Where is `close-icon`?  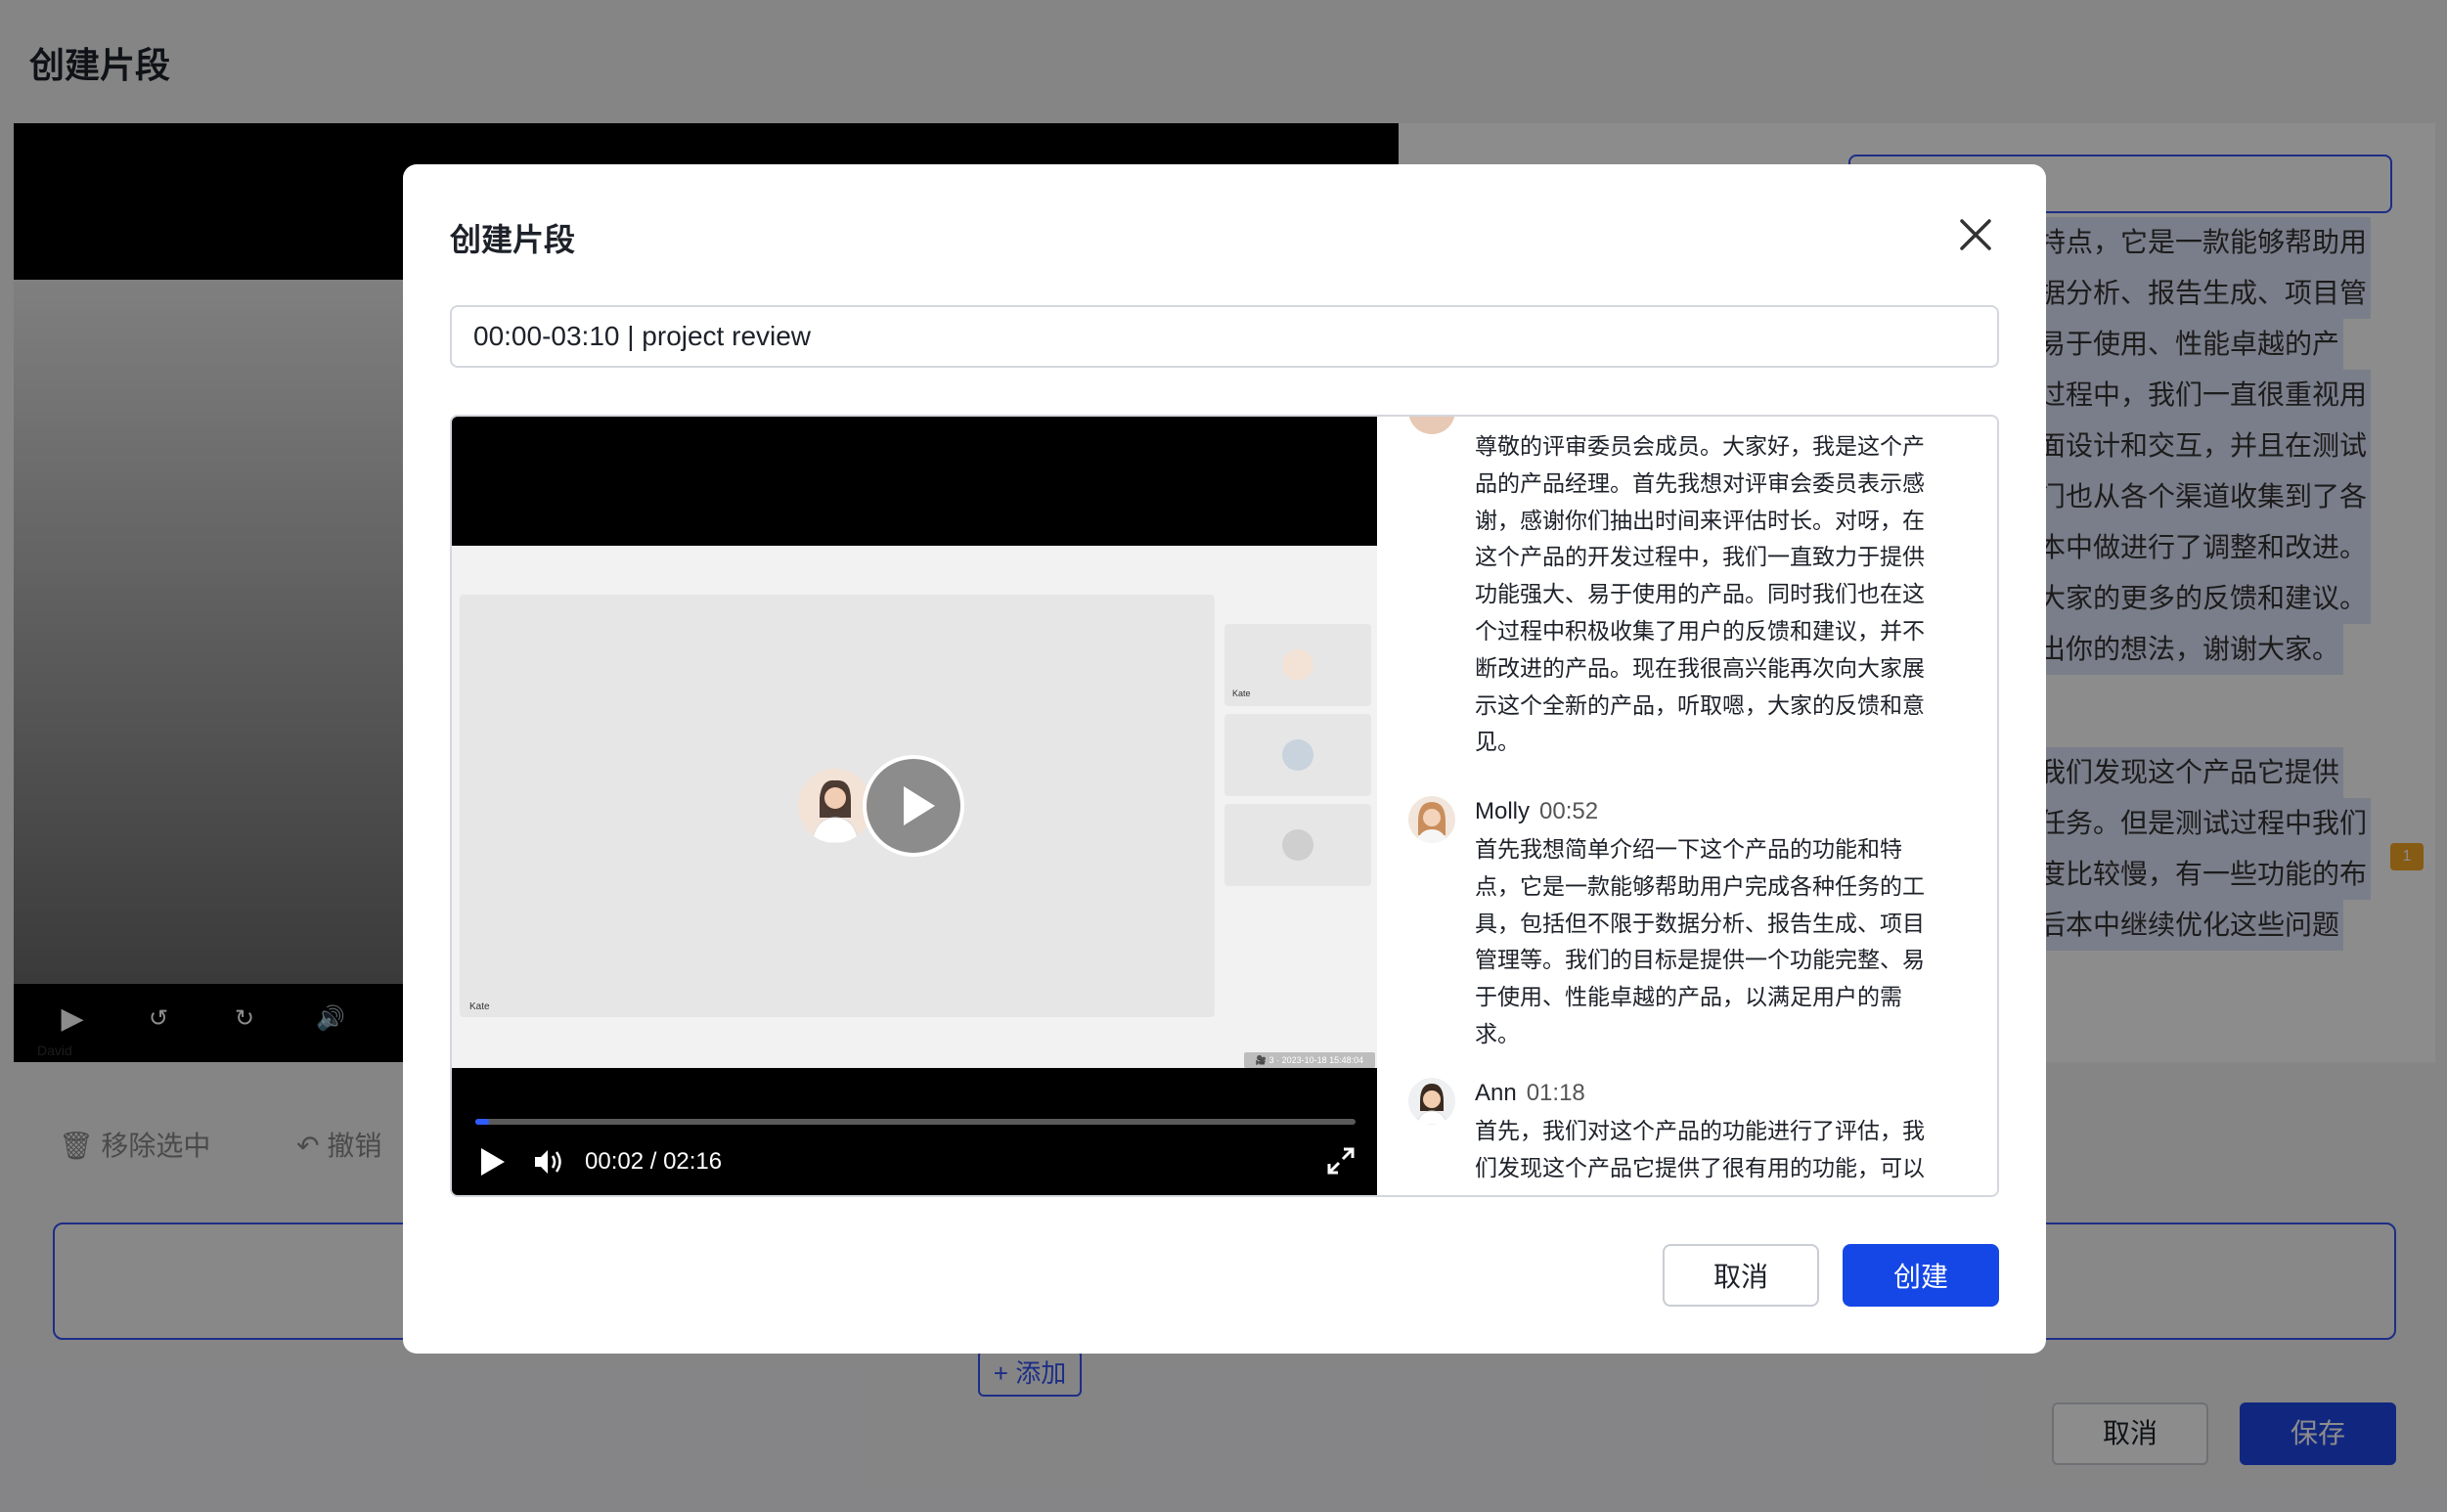 close-icon is located at coordinates (1975, 234).